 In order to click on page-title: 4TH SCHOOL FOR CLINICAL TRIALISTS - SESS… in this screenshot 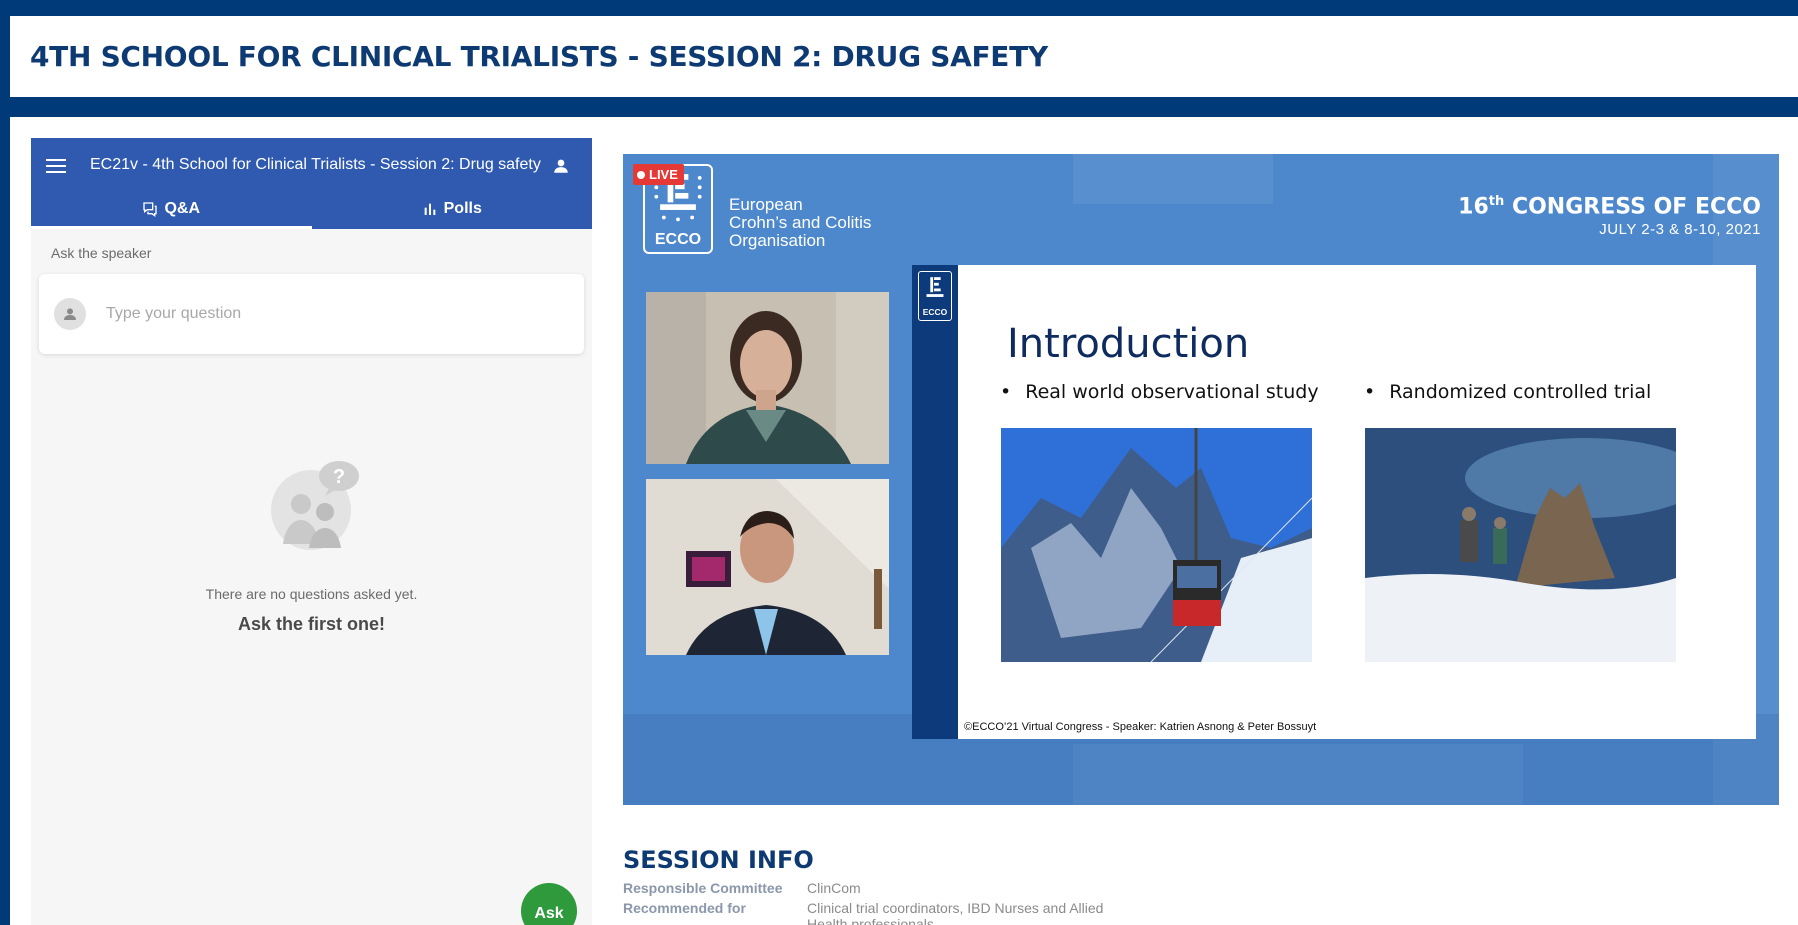, I will do `click(539, 56)`.